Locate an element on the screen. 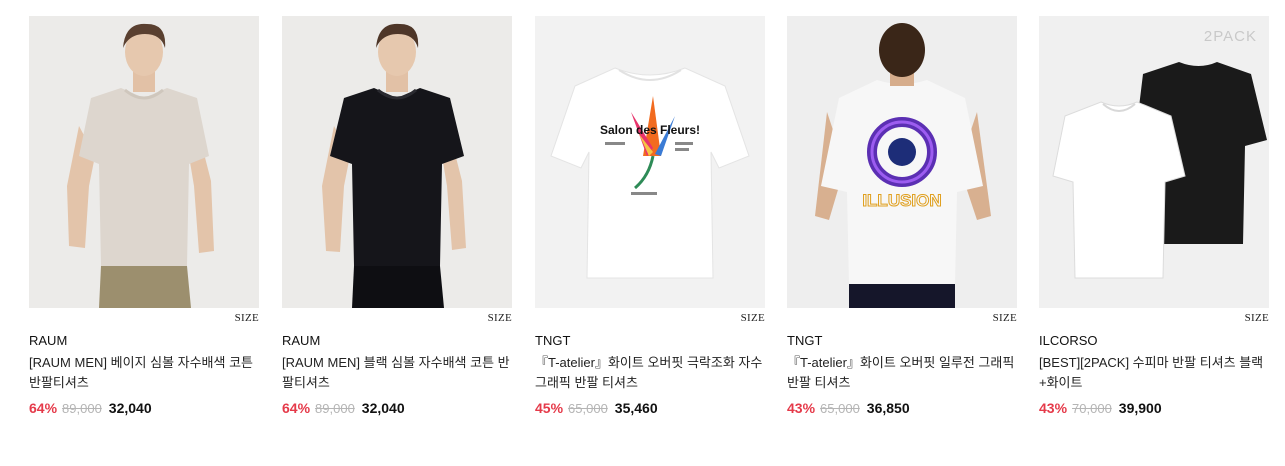 The image size is (1285, 466). price-row: 43% 70,000 39,900 is located at coordinates (1154, 408).